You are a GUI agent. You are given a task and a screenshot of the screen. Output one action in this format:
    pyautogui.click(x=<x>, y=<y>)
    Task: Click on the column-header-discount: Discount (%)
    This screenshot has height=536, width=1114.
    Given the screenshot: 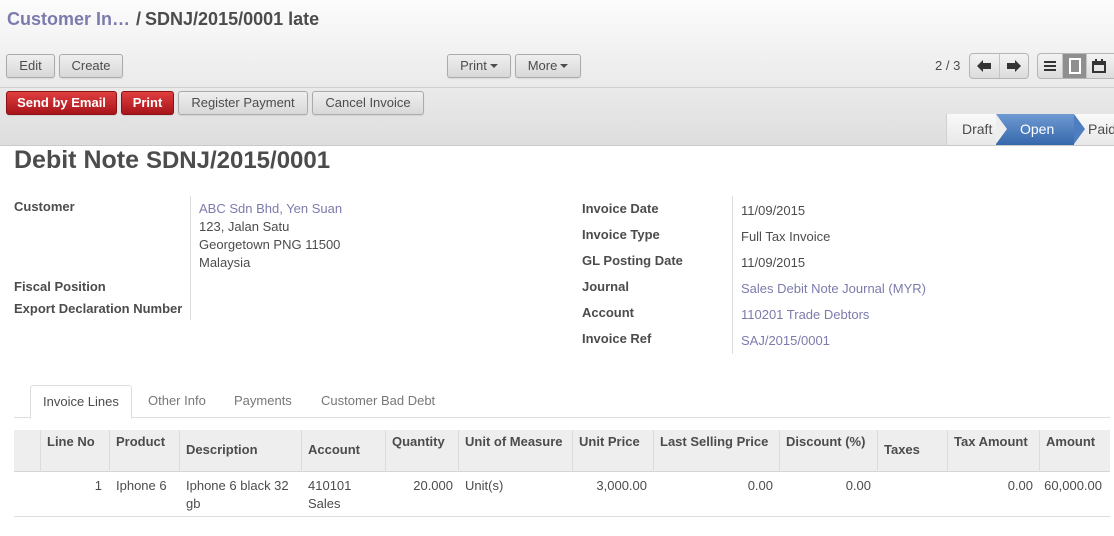 What is the action you would take?
    pyautogui.click(x=828, y=451)
    